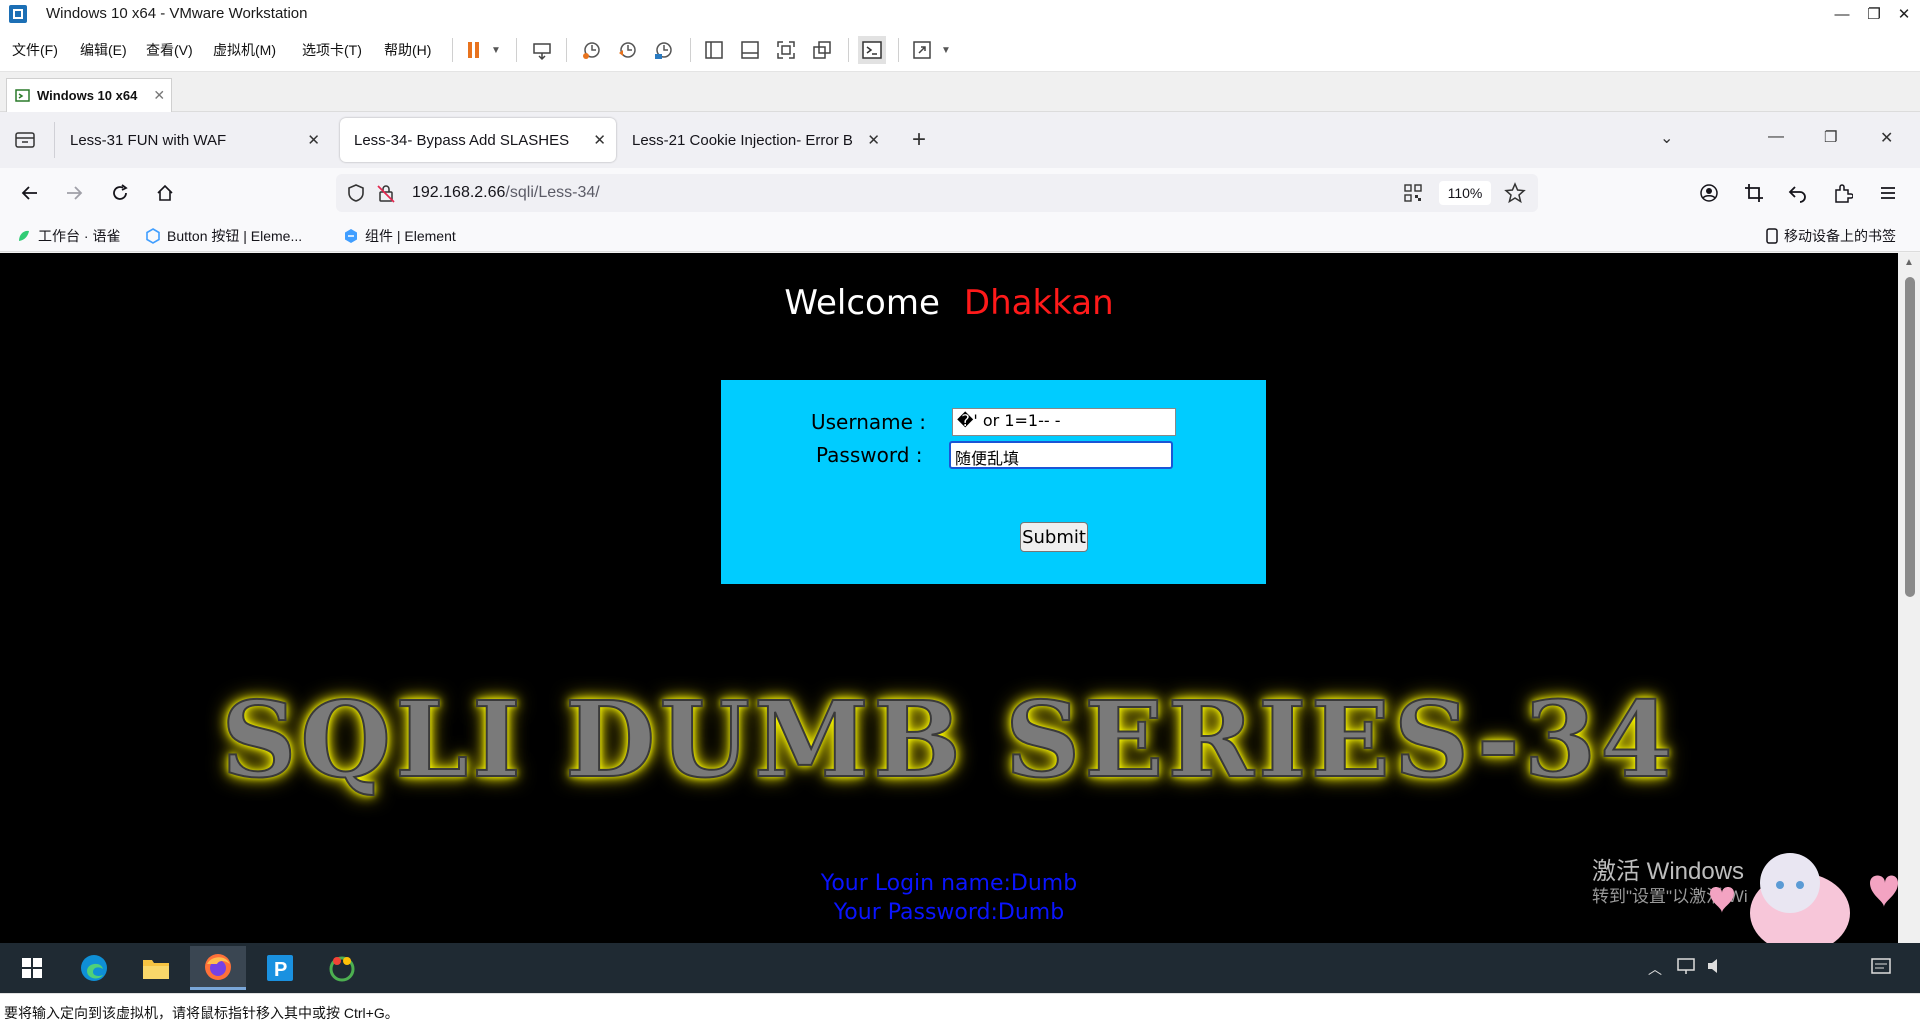 The width and height of the screenshot is (1920, 1029). Describe the element at coordinates (1830, 137) in the screenshot. I see `browser-restore-button: ❐` at that location.